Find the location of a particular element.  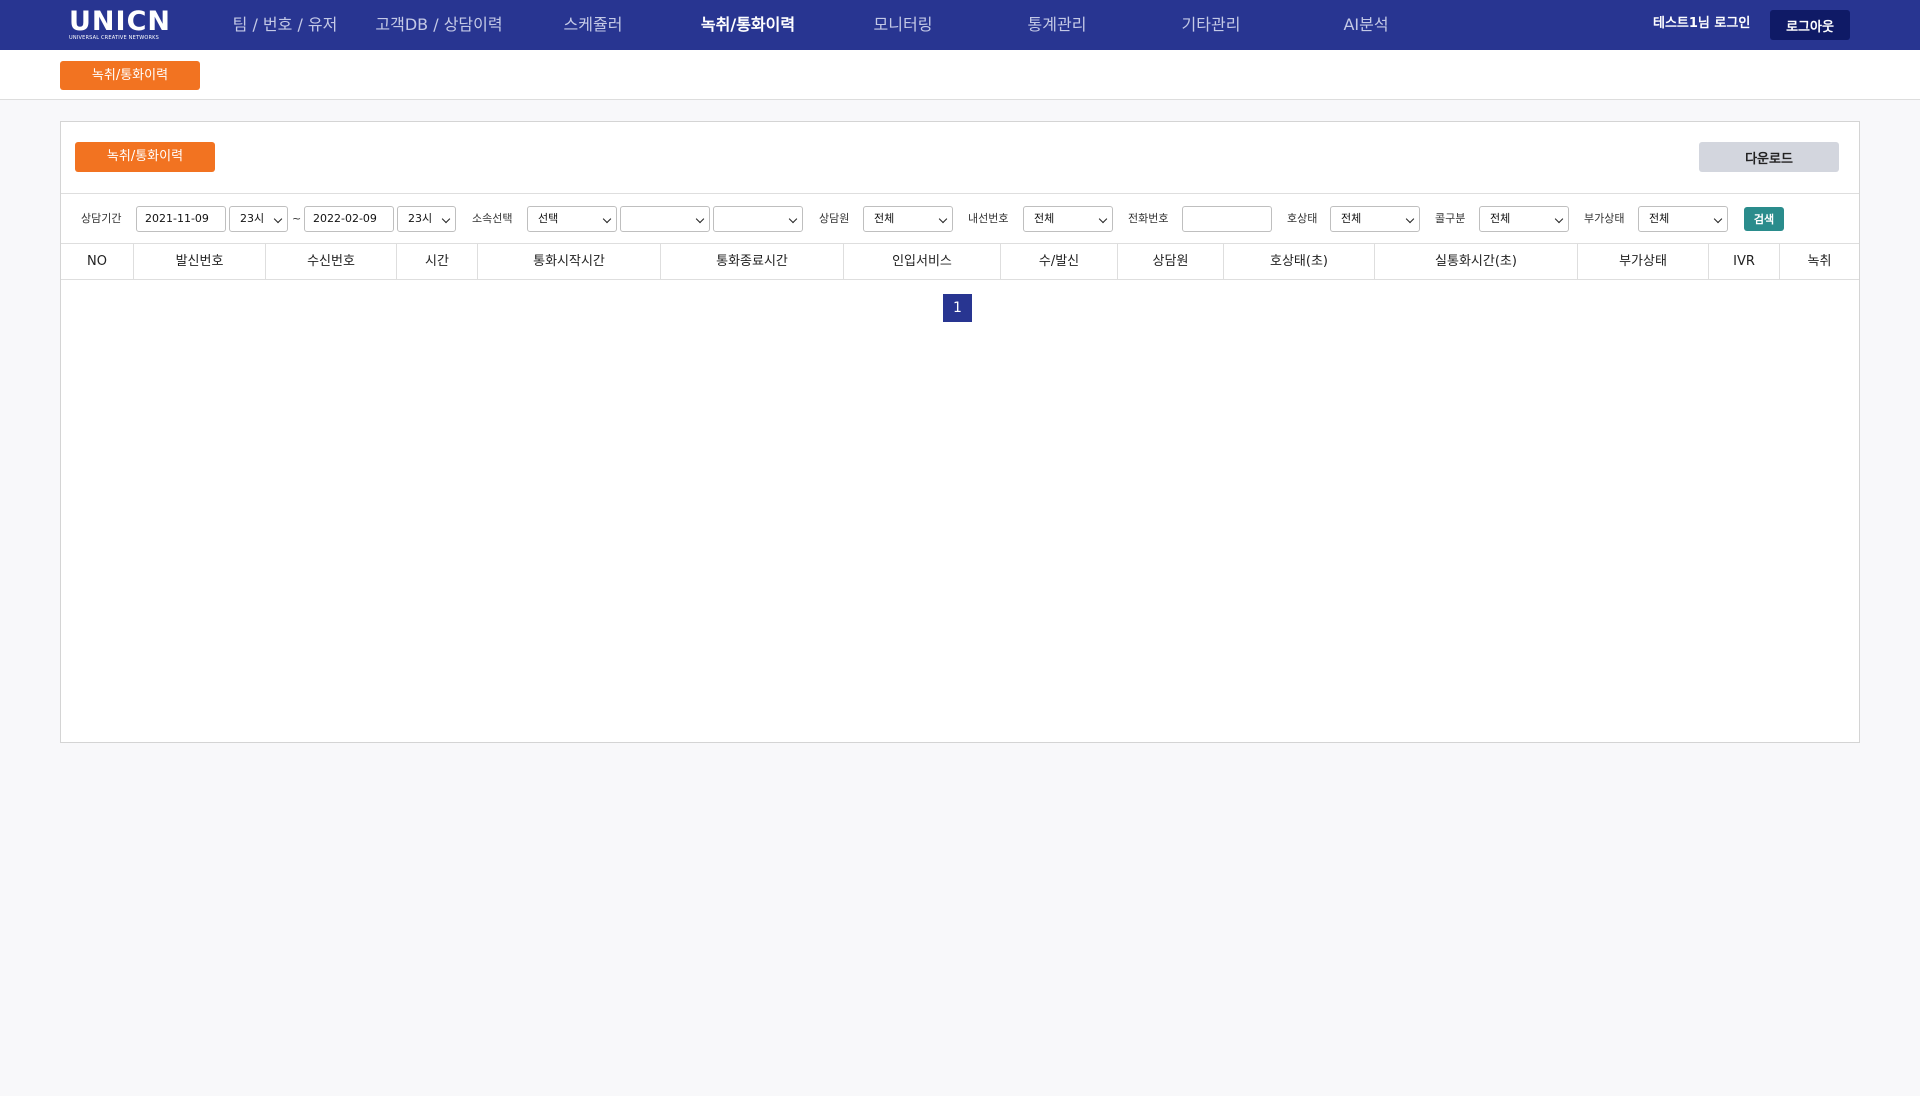

column-header: 통화시작시간 is located at coordinates (568, 261).